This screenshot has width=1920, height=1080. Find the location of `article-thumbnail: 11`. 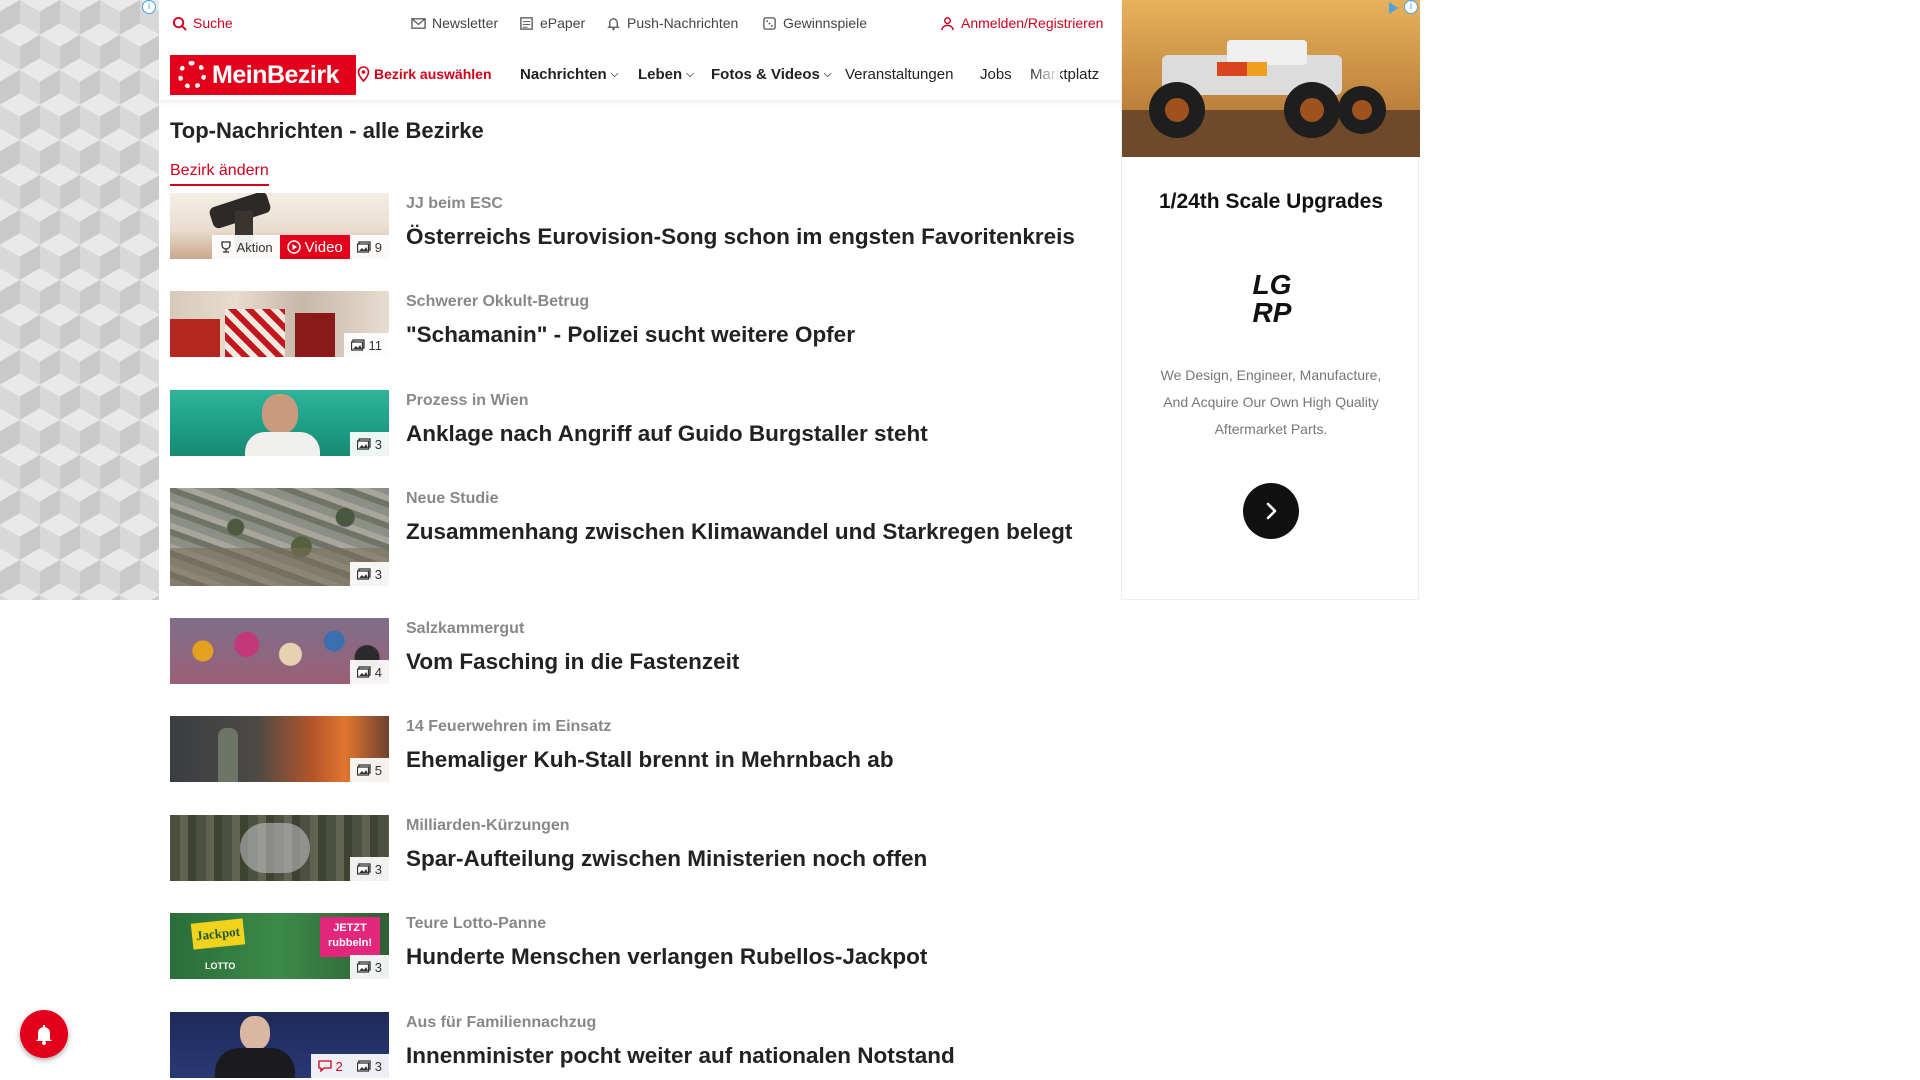

article-thumbnail: 11 is located at coordinates (279, 324).